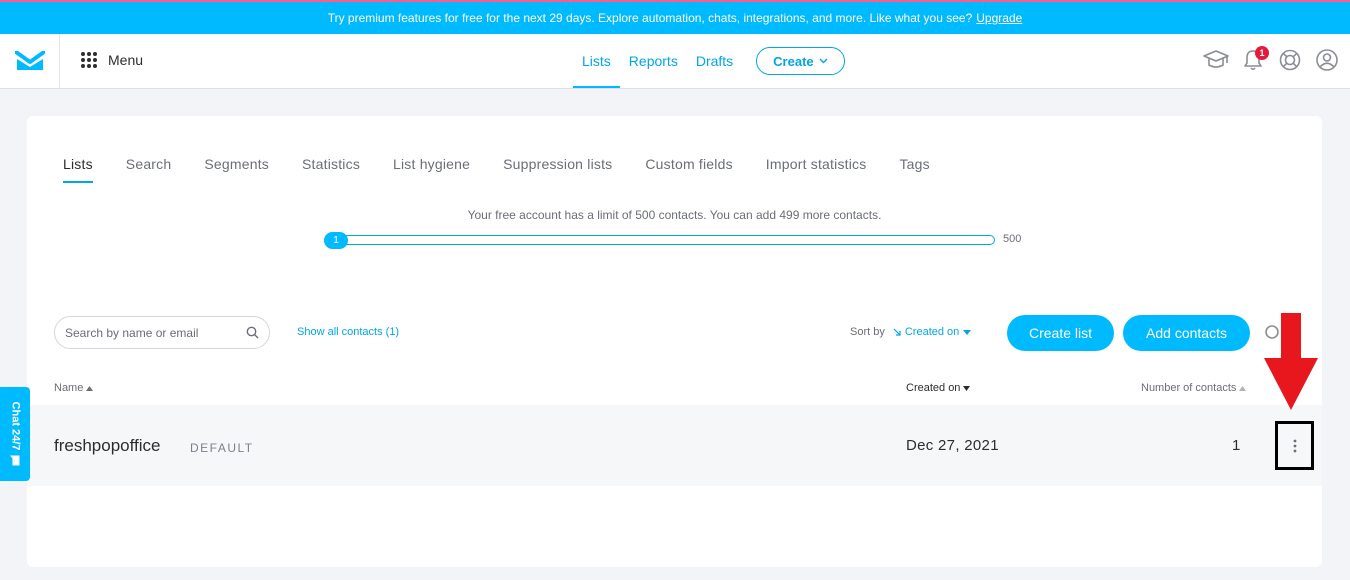  Describe the element at coordinates (150, 332) in the screenshot. I see `search-input` at that location.